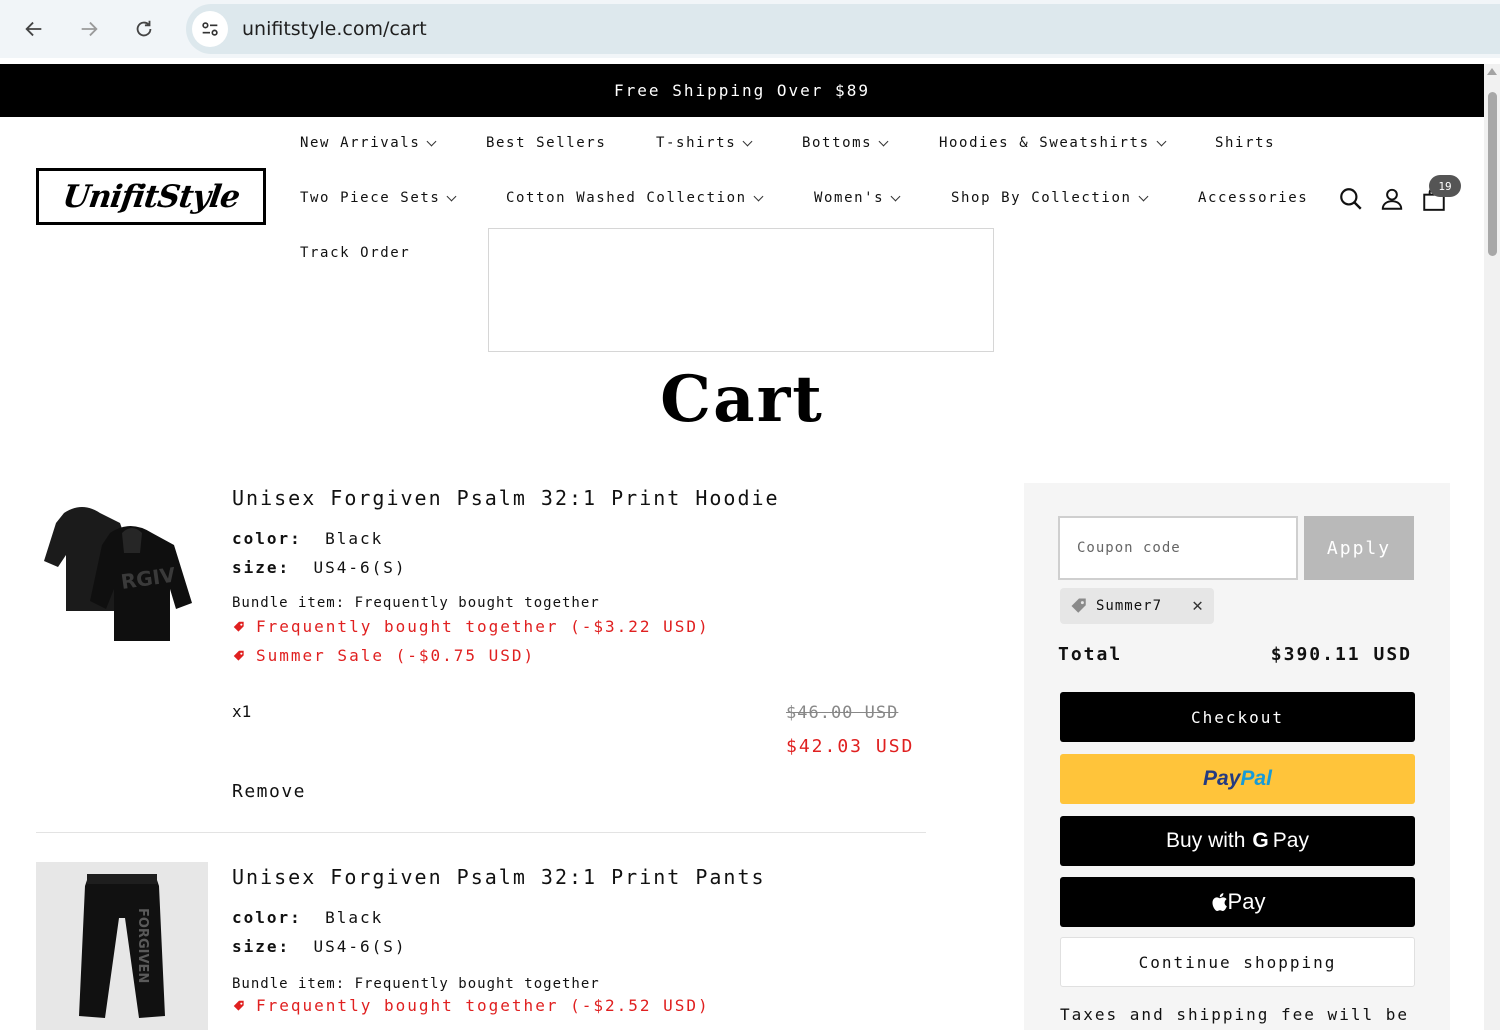 The width and height of the screenshot is (1500, 1030). I want to click on menu-best-sellers: Best Sellers, so click(546, 143).